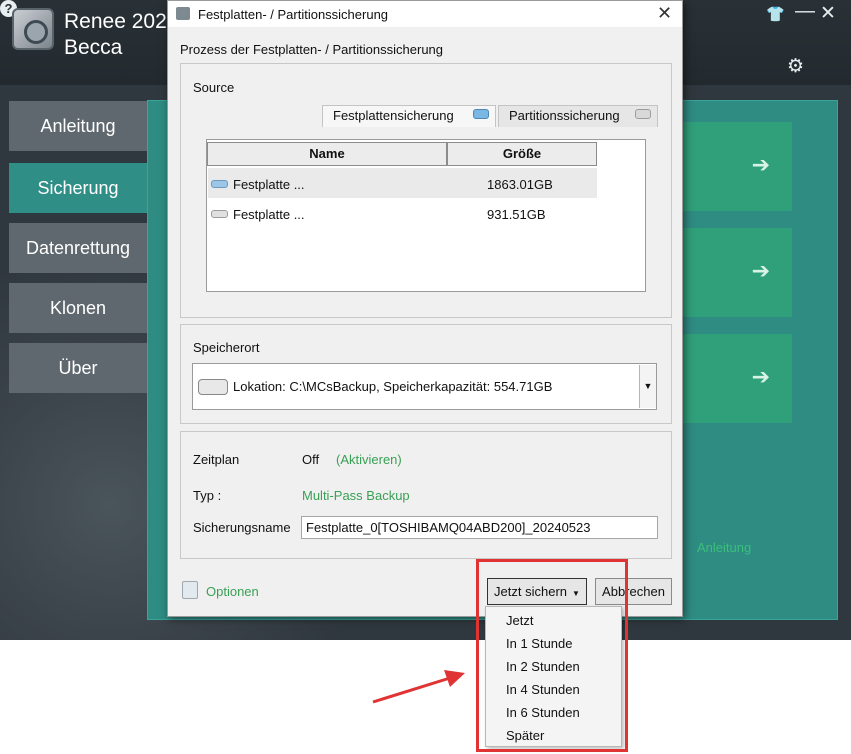  I want to click on annotation-arrow-icon, so click(418, 687).